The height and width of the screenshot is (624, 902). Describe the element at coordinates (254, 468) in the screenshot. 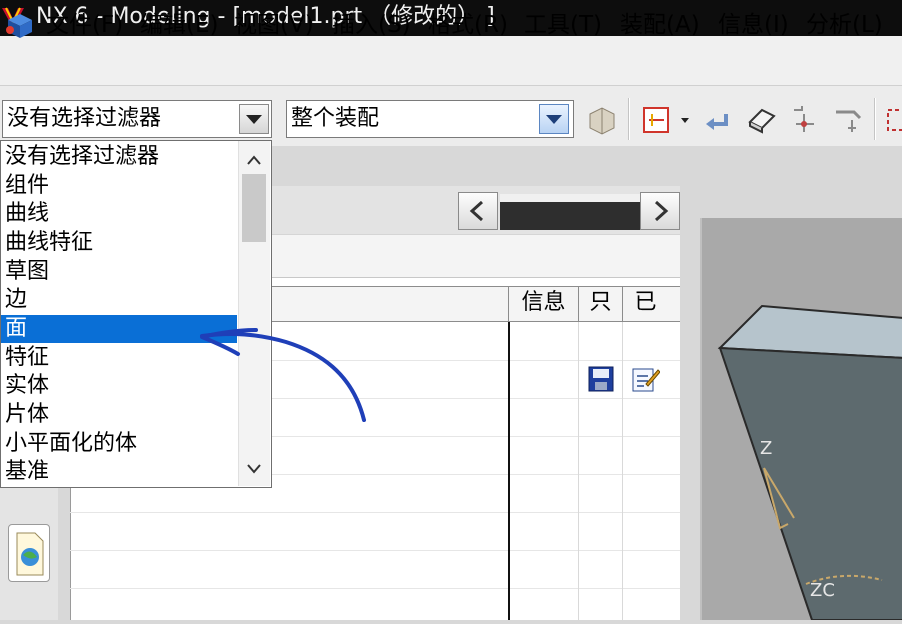

I see `scroll-down-icon` at that location.